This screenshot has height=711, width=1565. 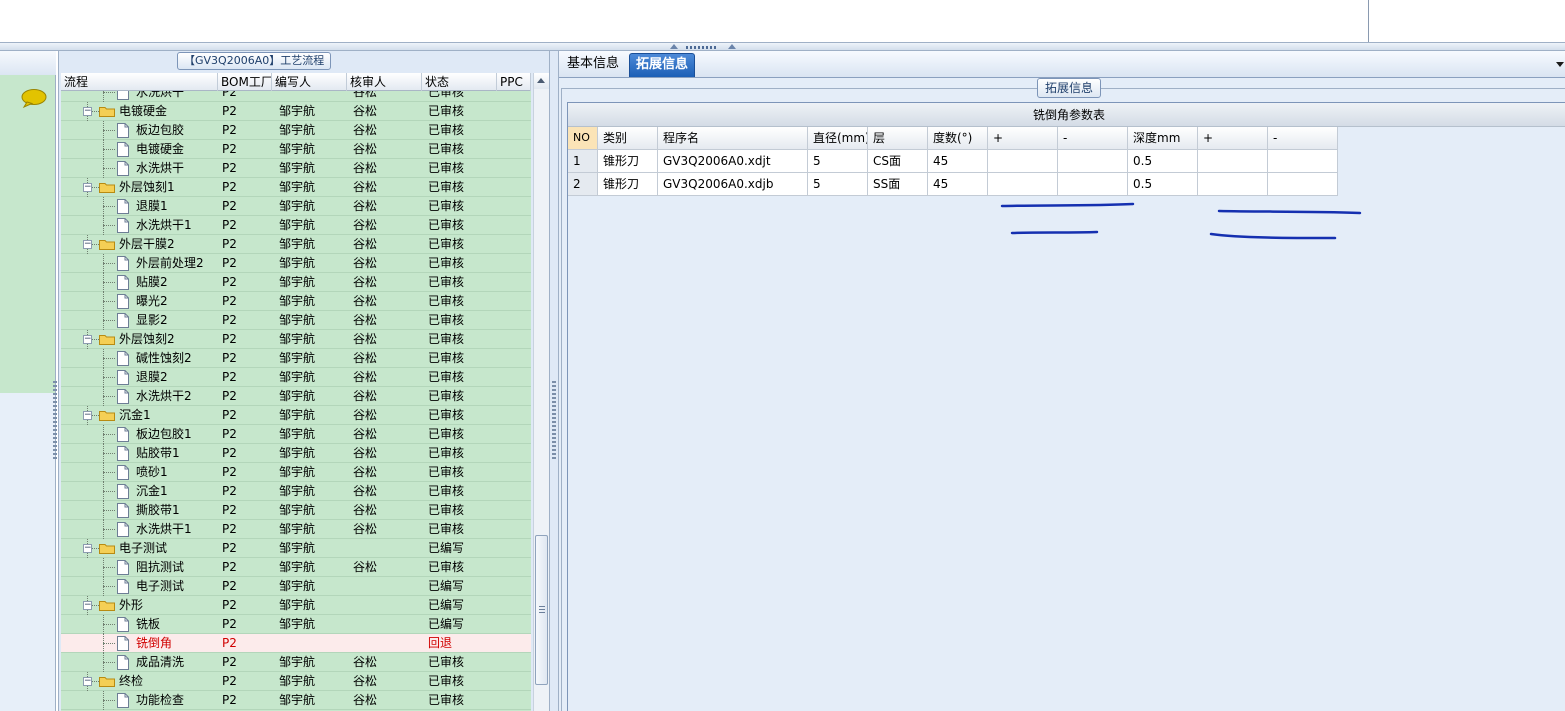 What do you see at coordinates (296, 282) in the screenshot?
I see `tree-node: 贴膜2 P2 邹宇航 谷松 已审核` at bounding box center [296, 282].